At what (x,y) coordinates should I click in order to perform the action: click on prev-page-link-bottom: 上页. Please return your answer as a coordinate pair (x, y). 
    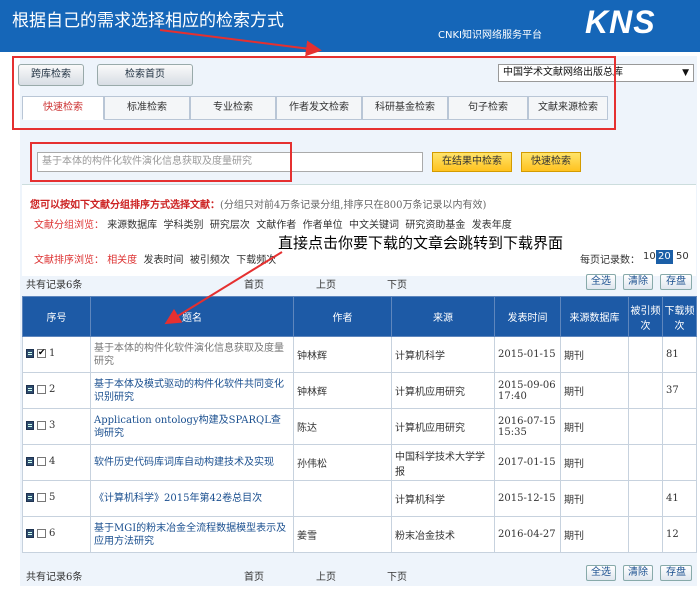
    Looking at the image, I should click on (326, 575).